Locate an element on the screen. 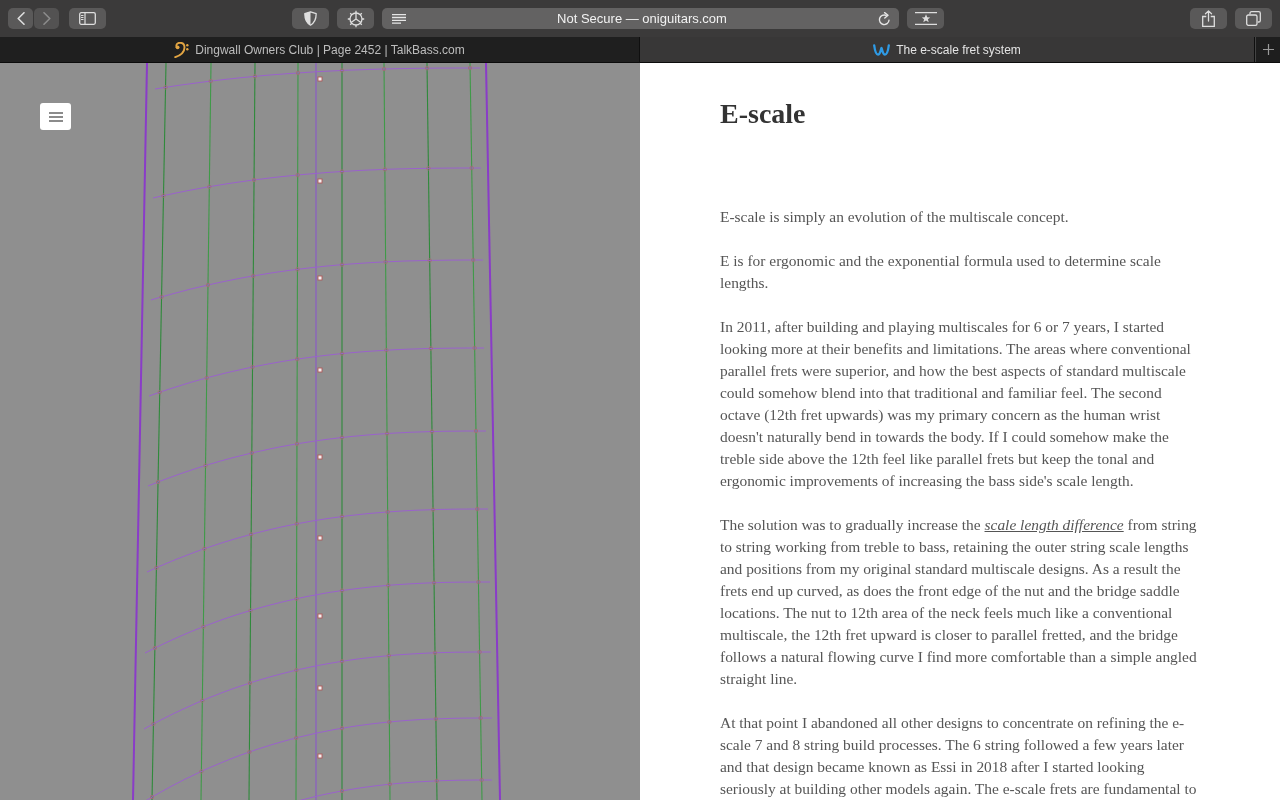 The height and width of the screenshot is (800, 1280). article-title: E-scale is located at coordinates (763, 114).